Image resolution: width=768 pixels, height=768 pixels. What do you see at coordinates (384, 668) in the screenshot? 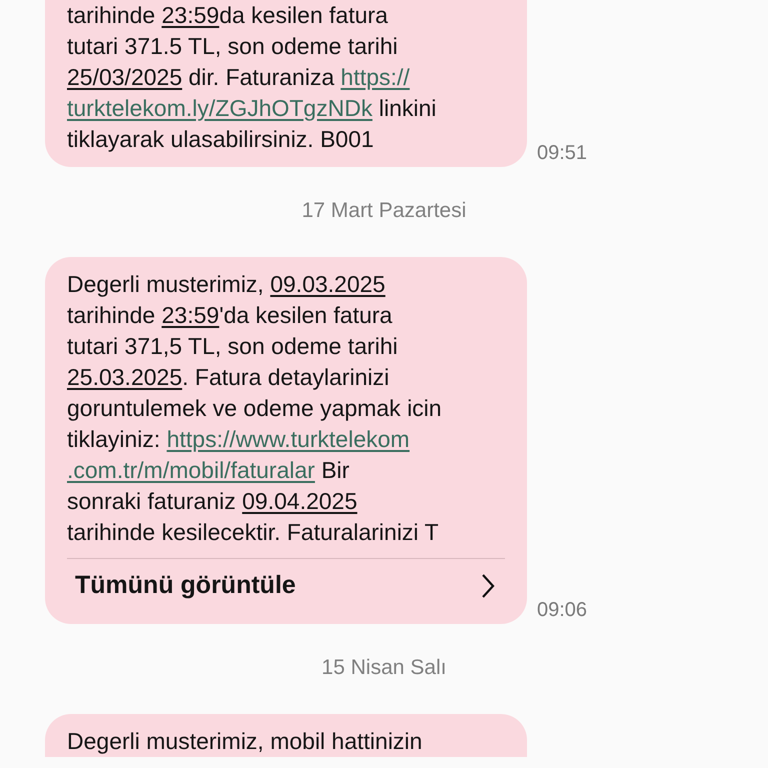
I see `date-separator: 15 Nisan Salı` at bounding box center [384, 668].